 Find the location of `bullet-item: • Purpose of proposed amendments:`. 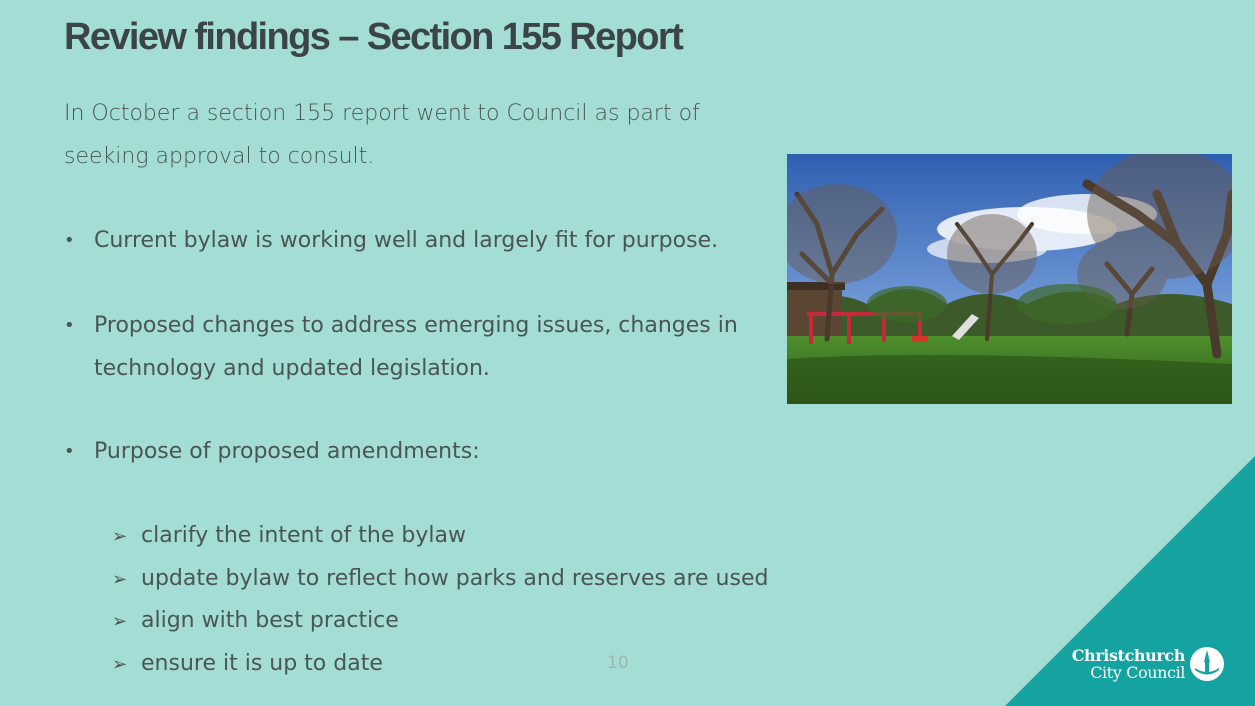

bullet-item: • Purpose of proposed amendments: is located at coordinates (429, 451).